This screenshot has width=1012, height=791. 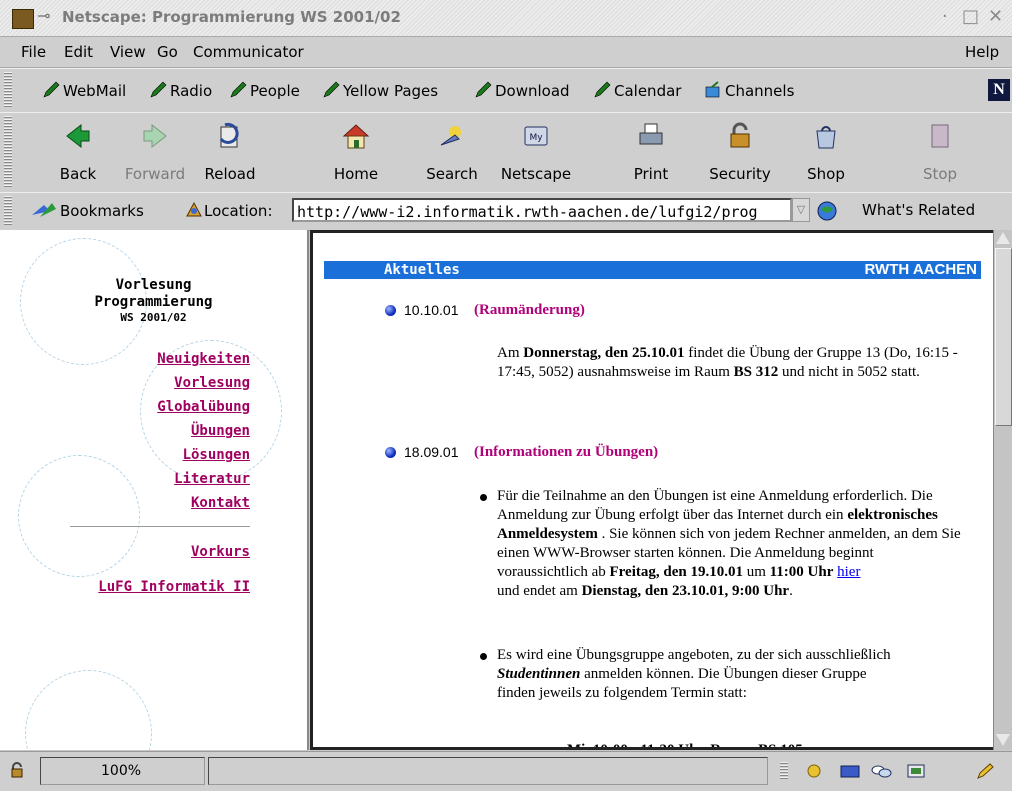 I want to click on scroll-up-arrow-icon, so click(x=1003, y=238).